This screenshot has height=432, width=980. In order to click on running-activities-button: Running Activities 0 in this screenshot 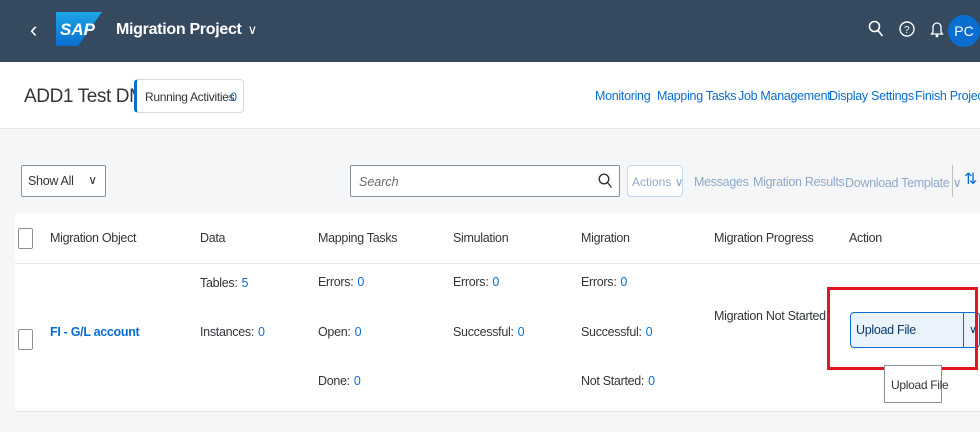, I will do `click(189, 96)`.